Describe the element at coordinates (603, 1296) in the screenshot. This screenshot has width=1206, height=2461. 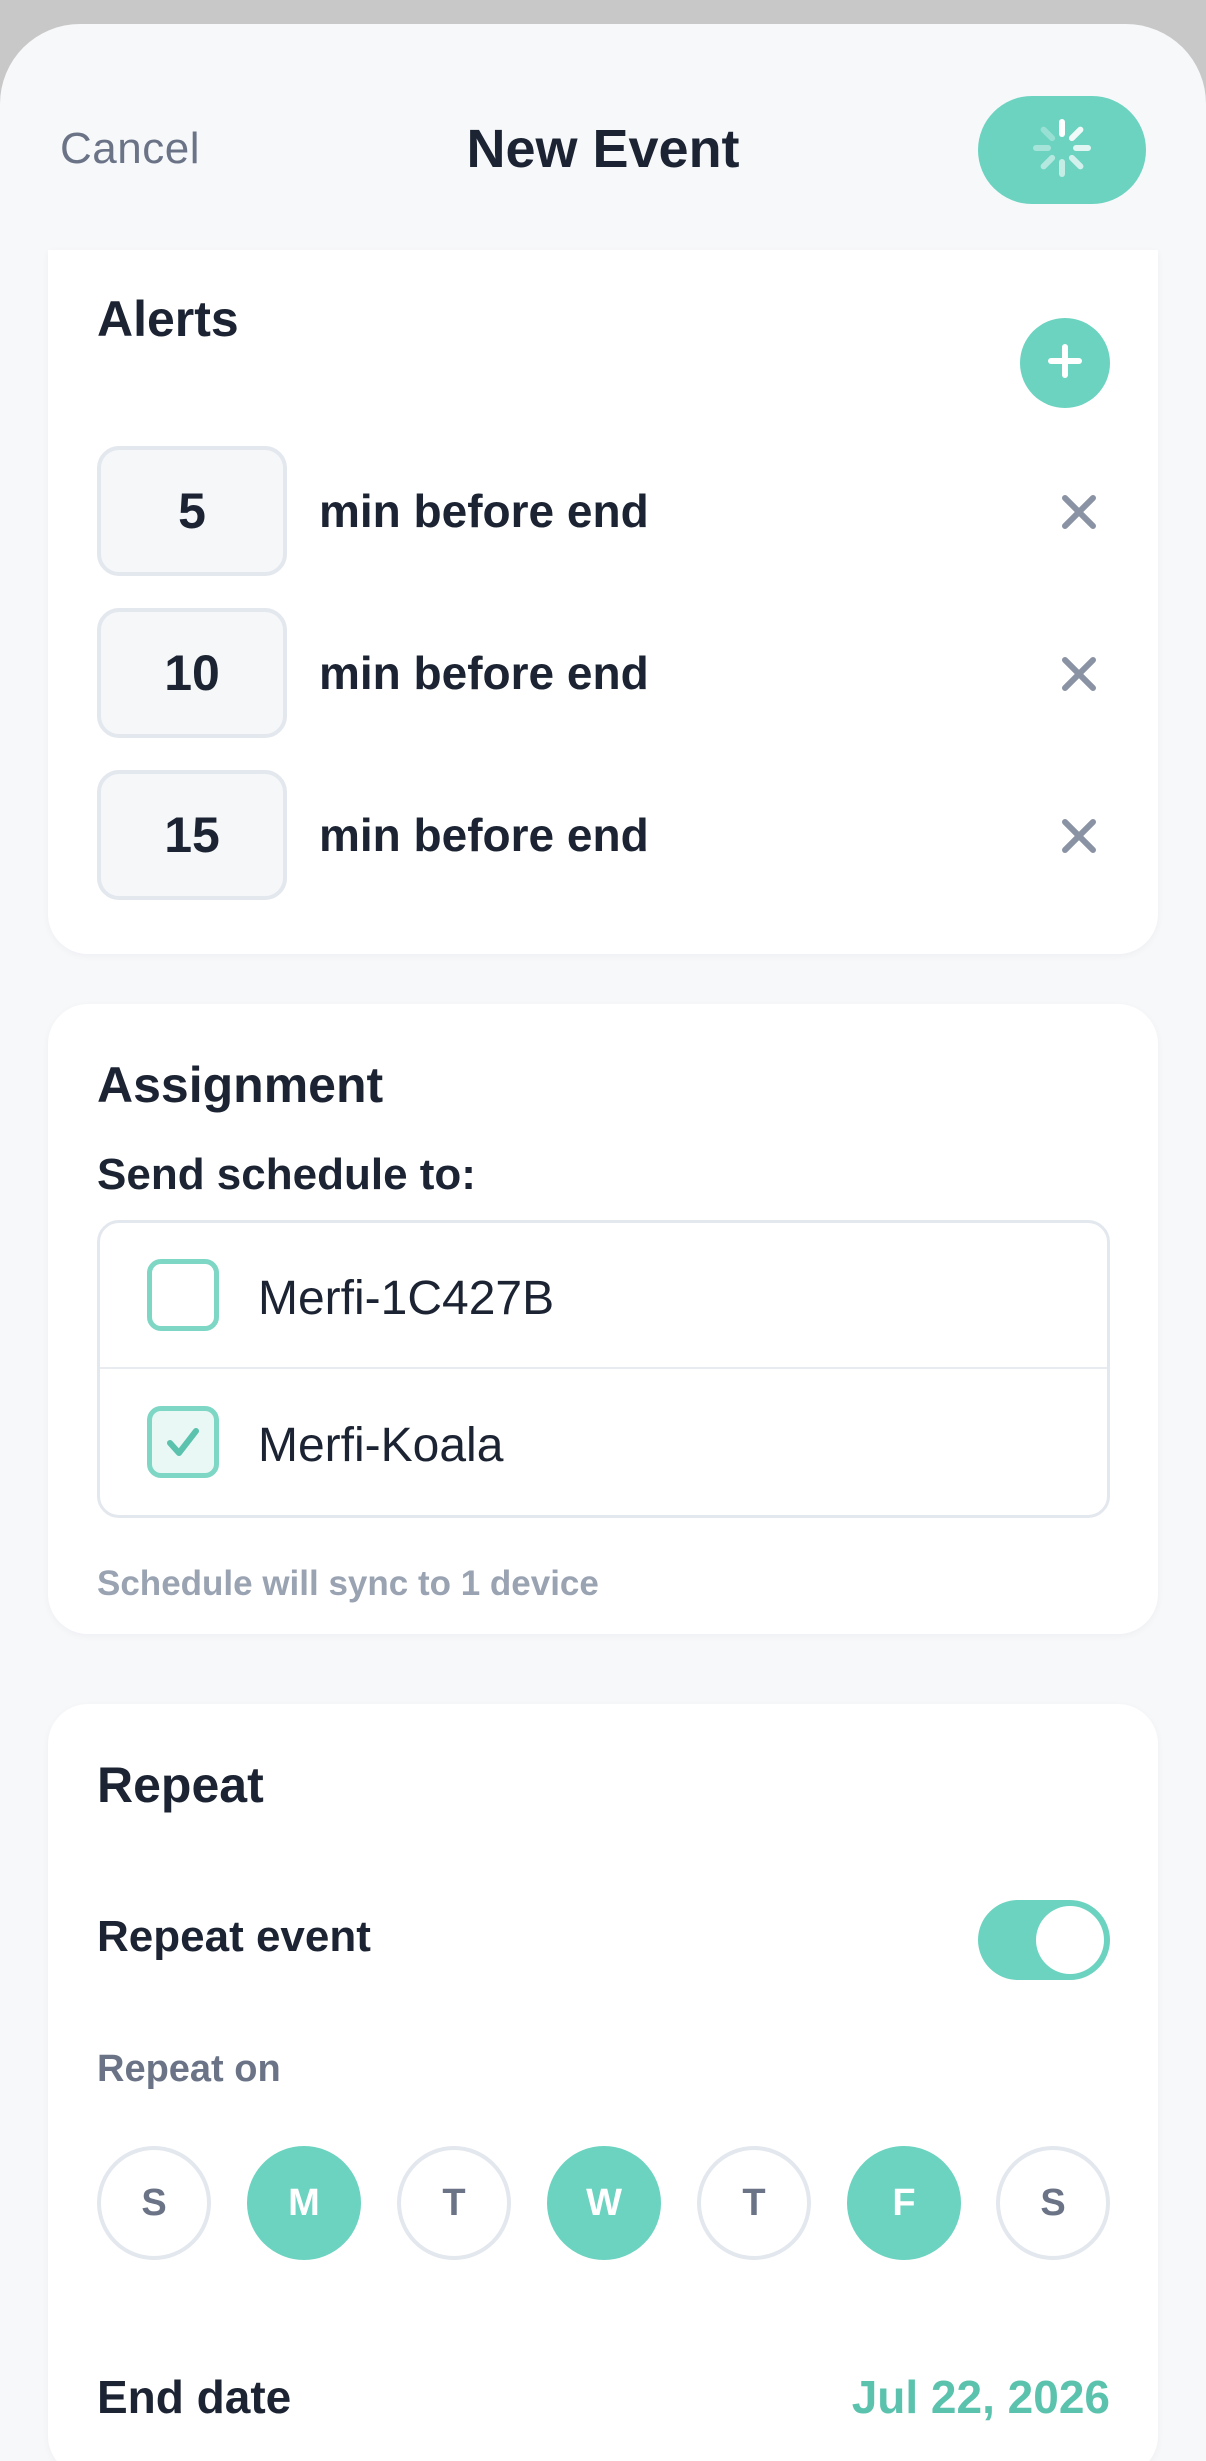
I see `device-item: Merfi-1C427B` at that location.